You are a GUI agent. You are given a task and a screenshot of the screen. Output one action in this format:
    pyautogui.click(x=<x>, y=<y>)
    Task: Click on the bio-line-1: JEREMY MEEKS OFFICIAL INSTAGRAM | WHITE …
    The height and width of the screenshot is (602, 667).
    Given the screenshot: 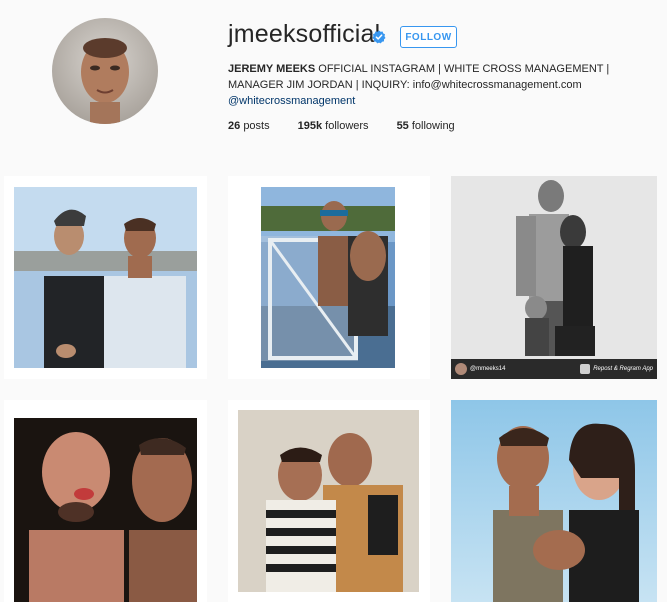 What is the action you would take?
    pyautogui.click(x=438, y=69)
    